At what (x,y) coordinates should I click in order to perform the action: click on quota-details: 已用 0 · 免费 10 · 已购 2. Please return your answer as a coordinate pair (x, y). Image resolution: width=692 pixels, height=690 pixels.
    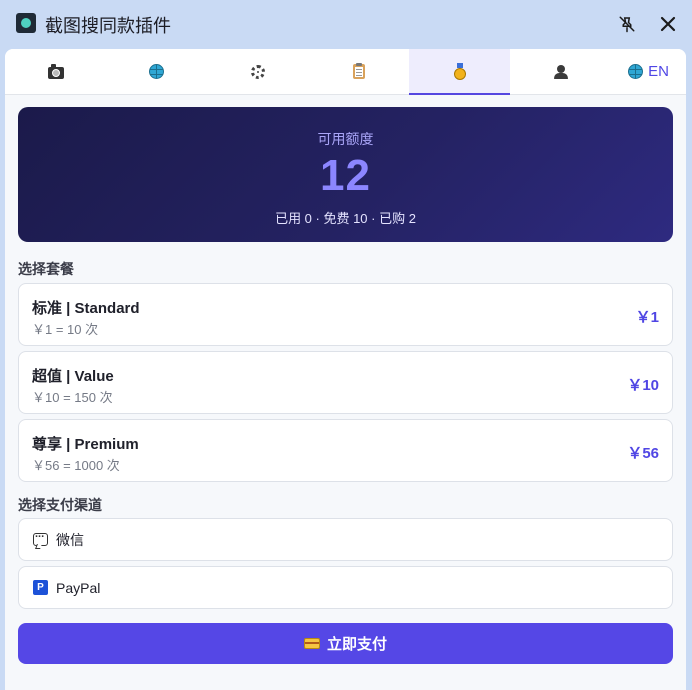
    Looking at the image, I should click on (345, 218).